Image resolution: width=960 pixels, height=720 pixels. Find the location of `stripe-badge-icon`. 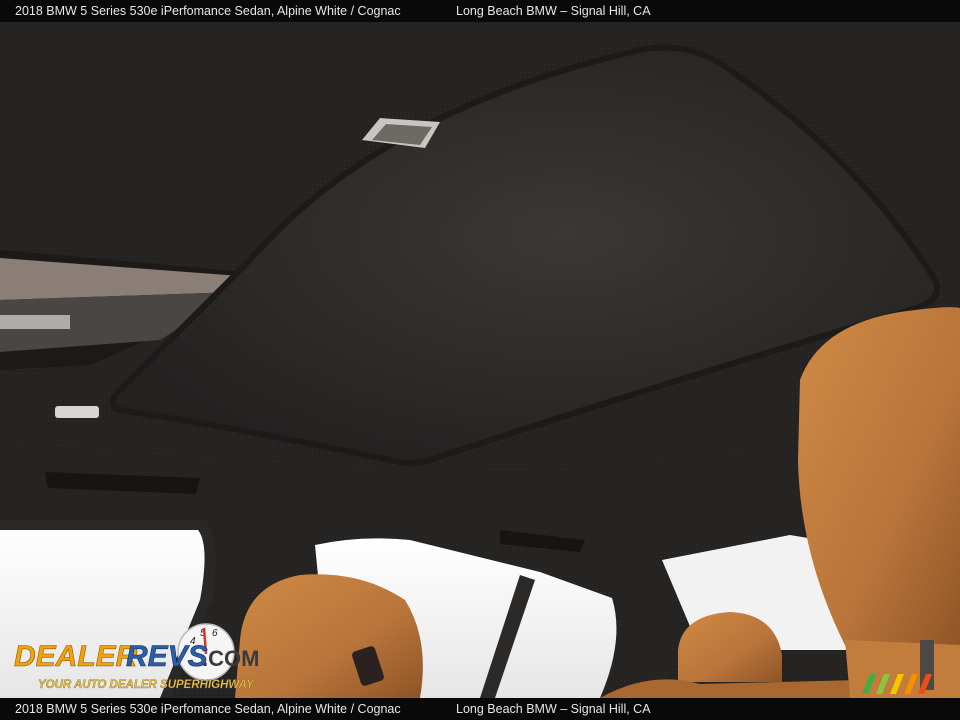

stripe-badge-icon is located at coordinates (897, 684).